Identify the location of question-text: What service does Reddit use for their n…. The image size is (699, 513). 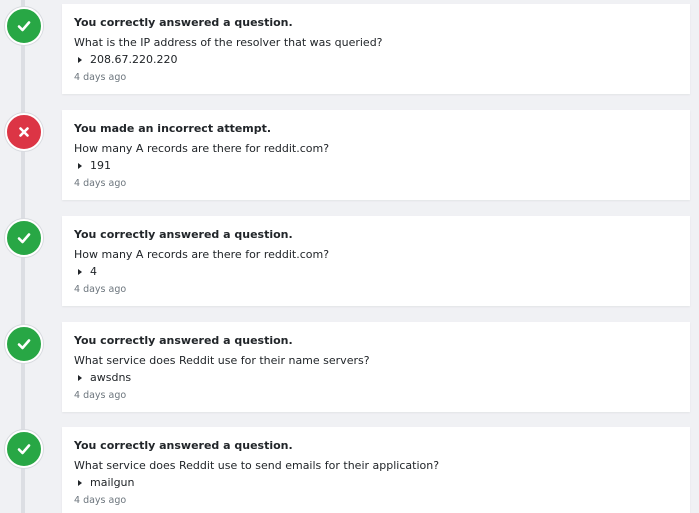
(222, 360).